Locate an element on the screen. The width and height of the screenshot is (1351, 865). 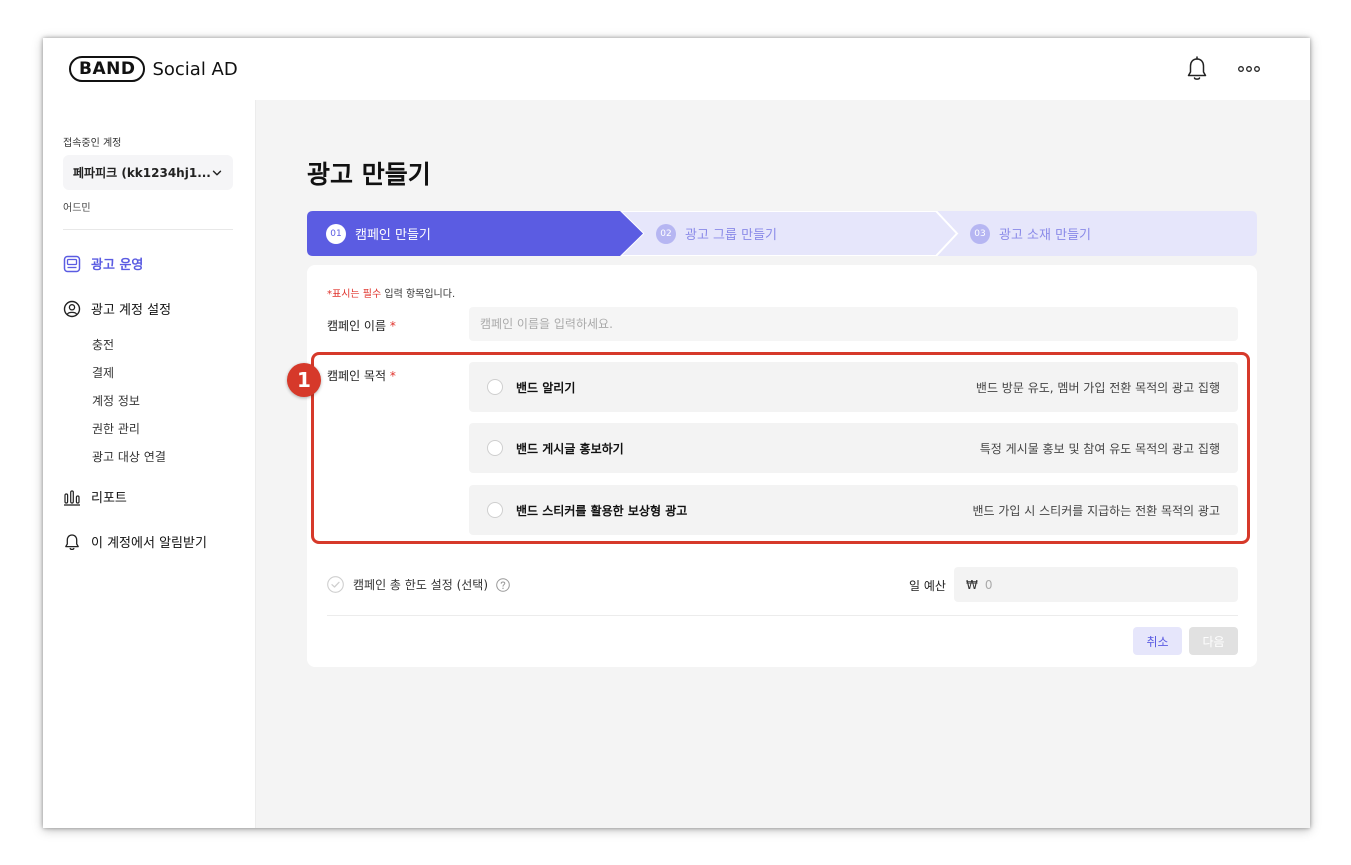
top-bar: BAND Social AD is located at coordinates (676, 69).